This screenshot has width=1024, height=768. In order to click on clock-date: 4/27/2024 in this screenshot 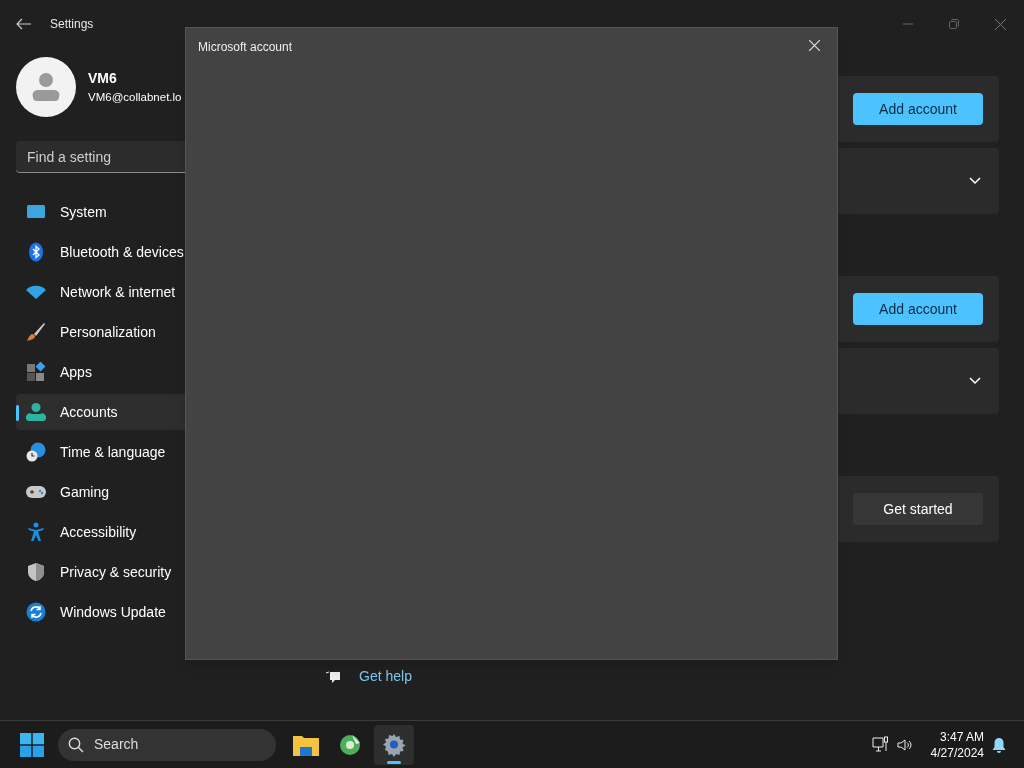, I will do `click(957, 752)`.